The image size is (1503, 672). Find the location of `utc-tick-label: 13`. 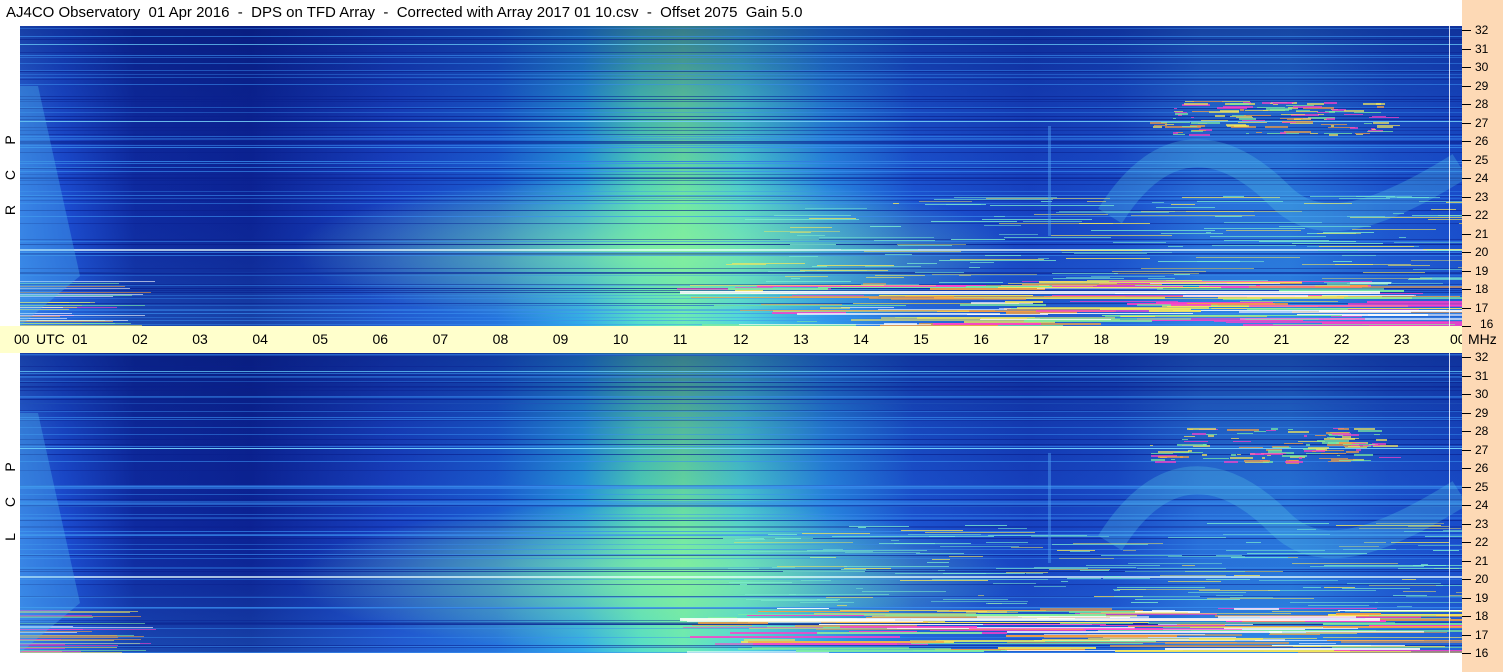

utc-tick-label: 13 is located at coordinates (801, 339).